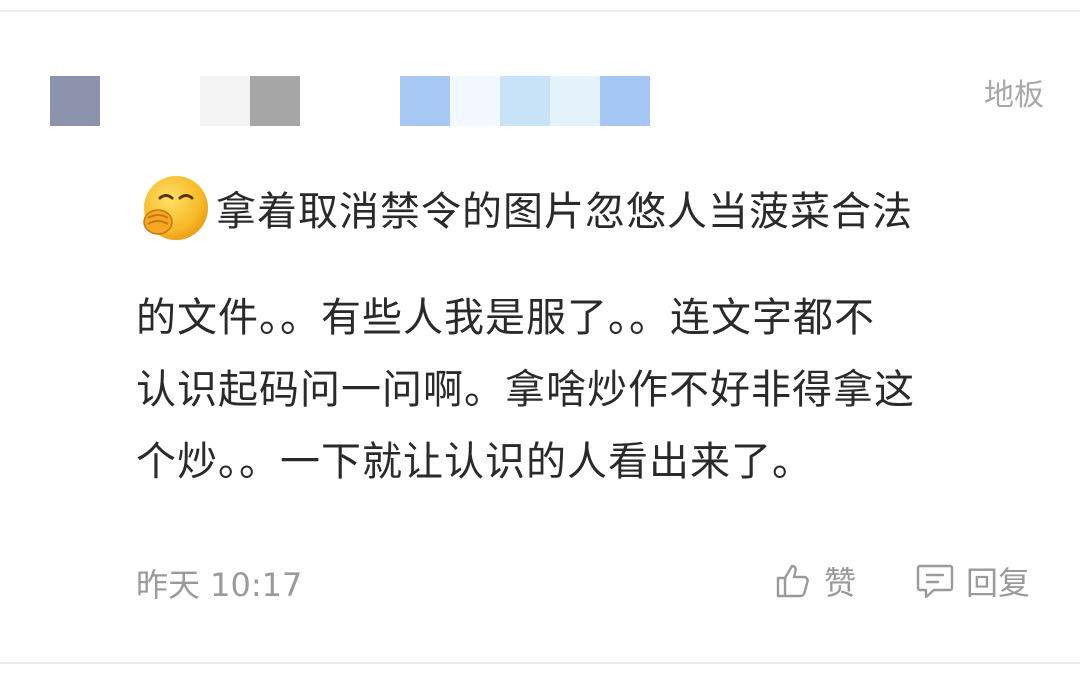  I want to click on comment-footer: 昨天 10:17 赞 回复, so click(591, 581).